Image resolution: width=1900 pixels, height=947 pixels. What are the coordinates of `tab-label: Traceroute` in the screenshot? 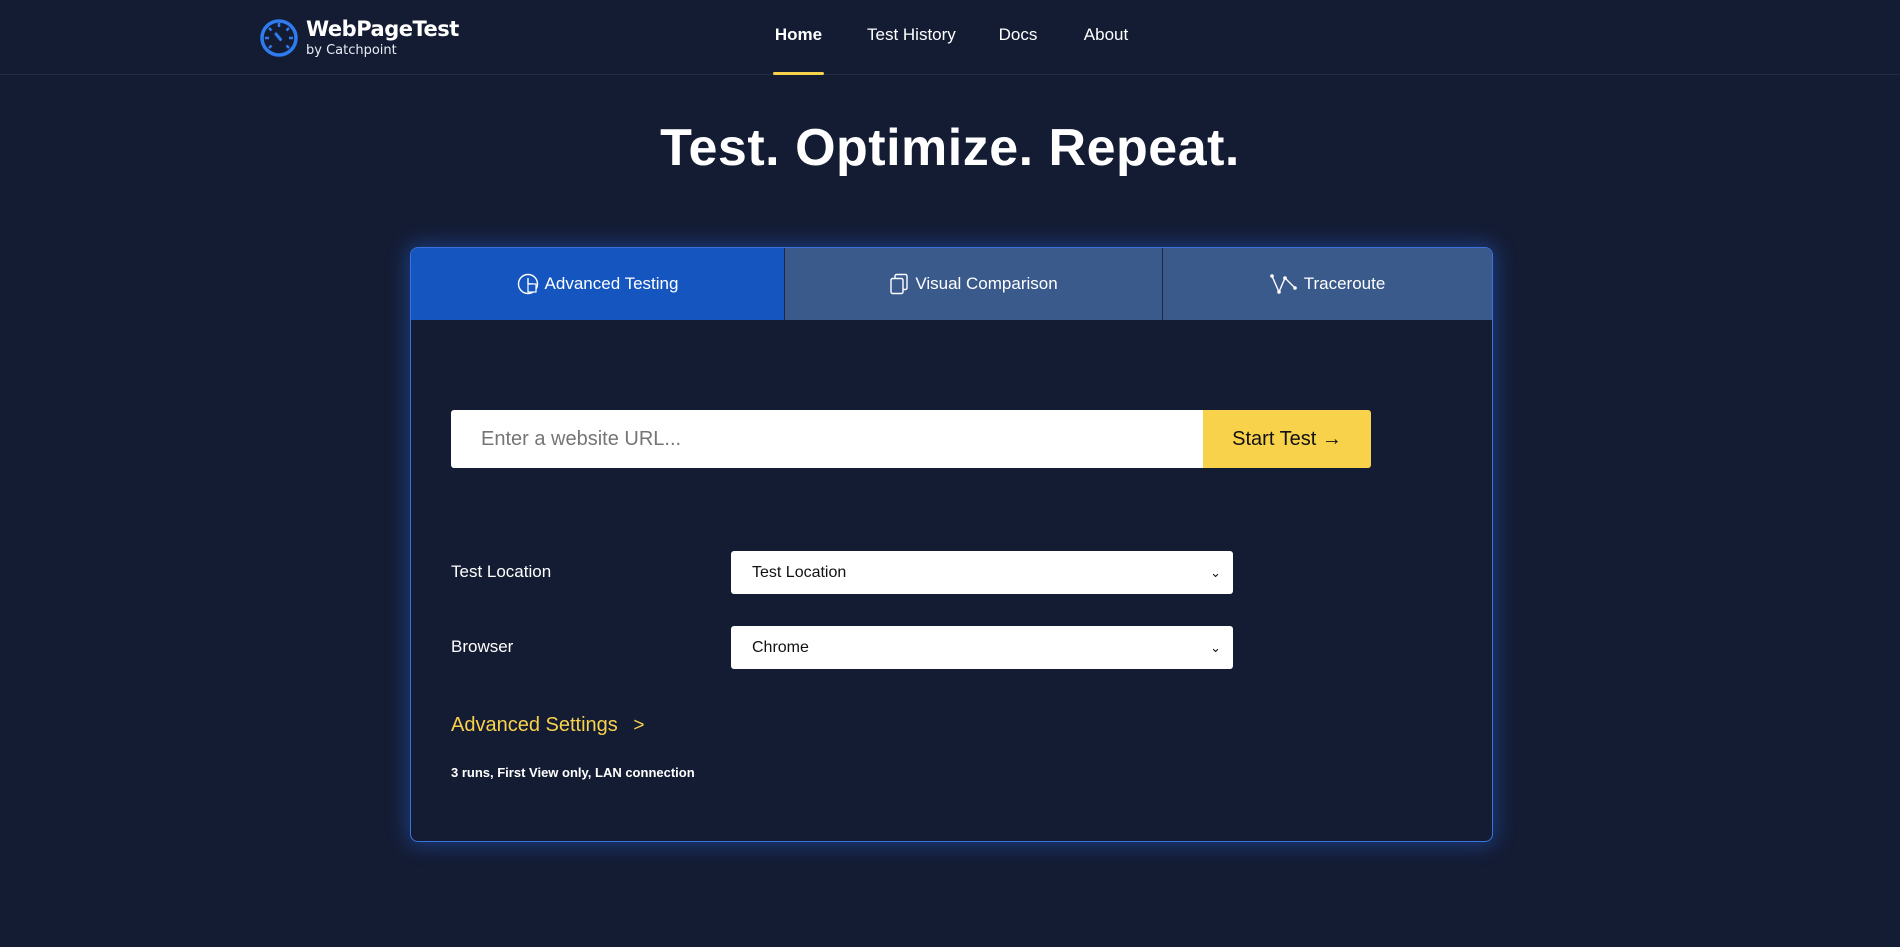 It's located at (1344, 283).